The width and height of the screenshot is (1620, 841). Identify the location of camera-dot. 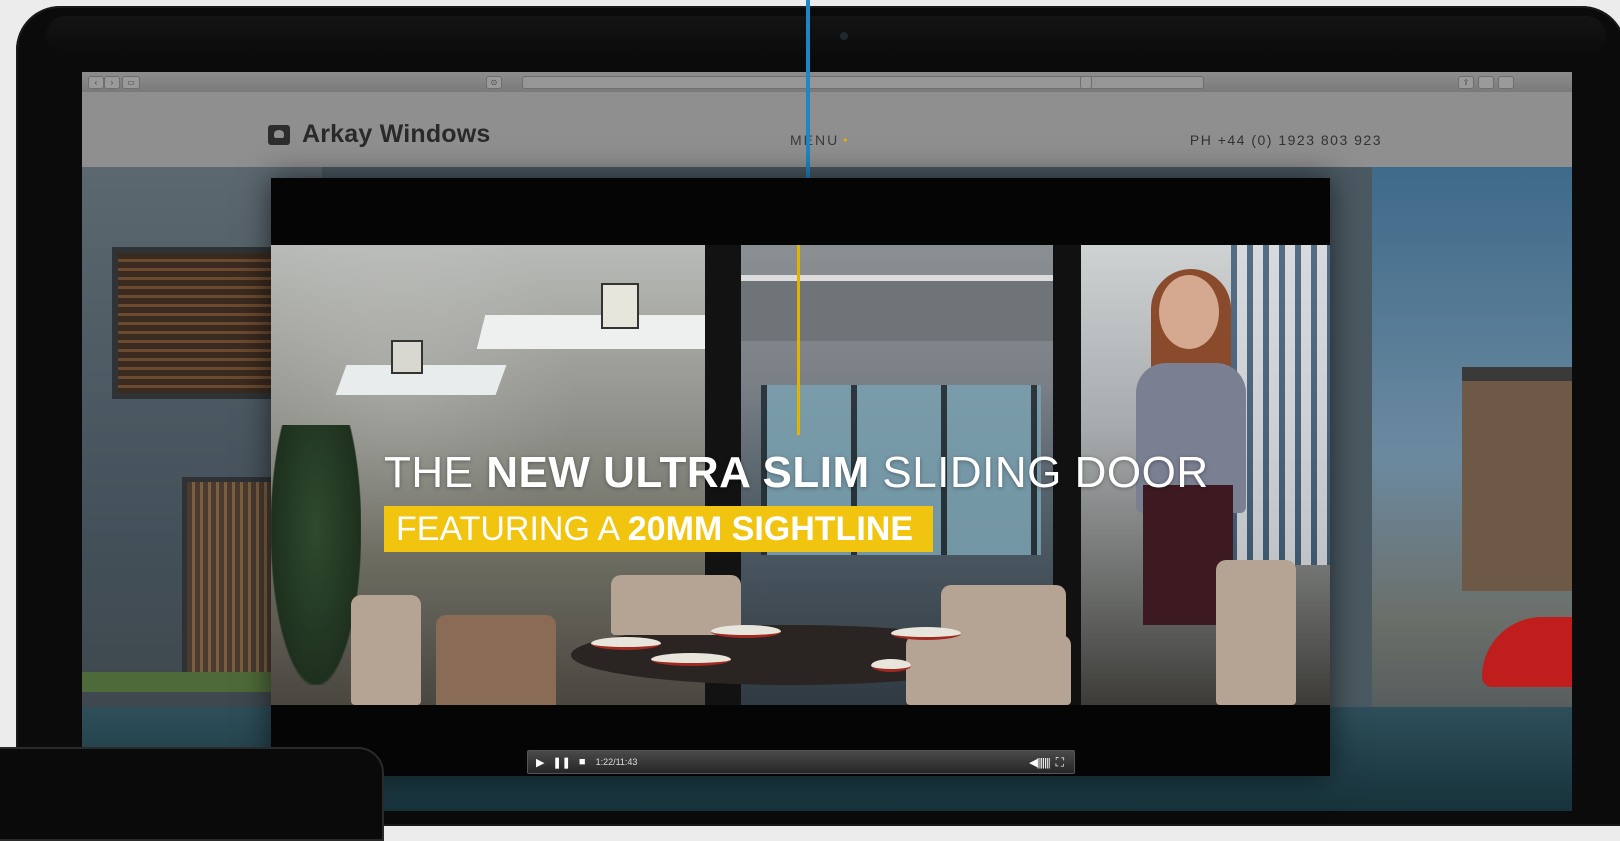
(844, 36).